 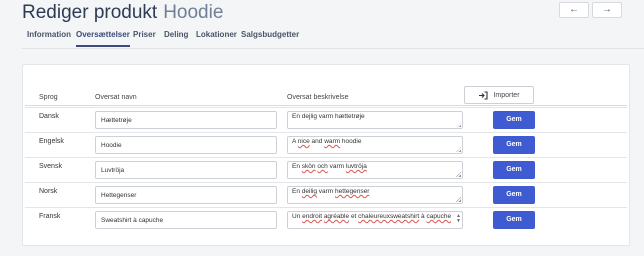 I want to click on translated-name-input: Luvtröja, so click(x=186, y=170).